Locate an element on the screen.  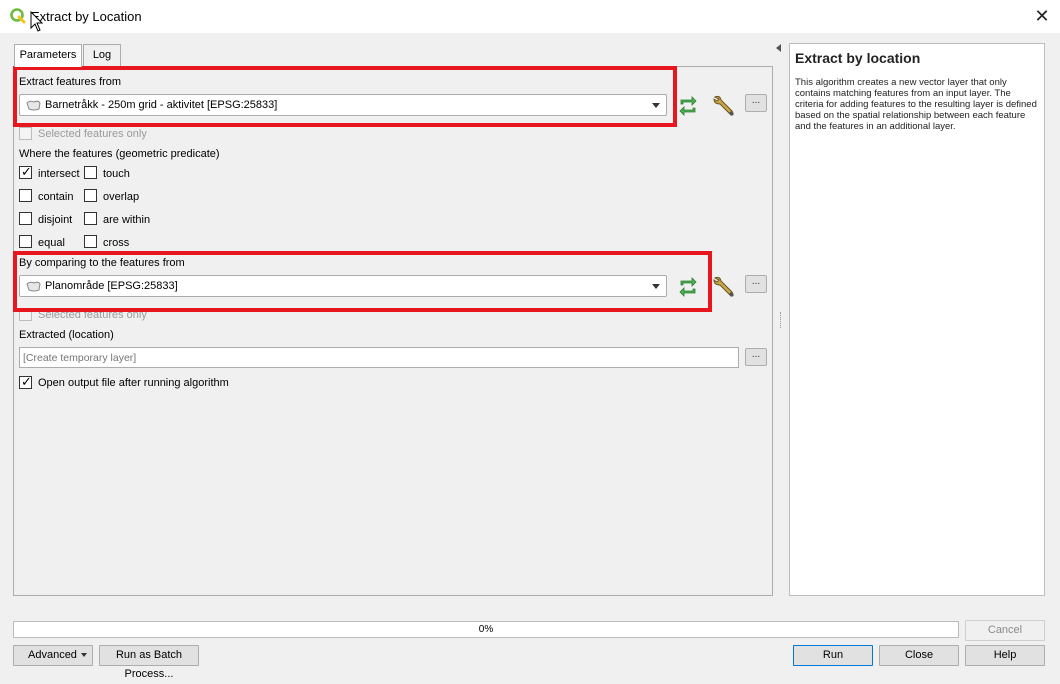
close-button: Close is located at coordinates (919, 655).